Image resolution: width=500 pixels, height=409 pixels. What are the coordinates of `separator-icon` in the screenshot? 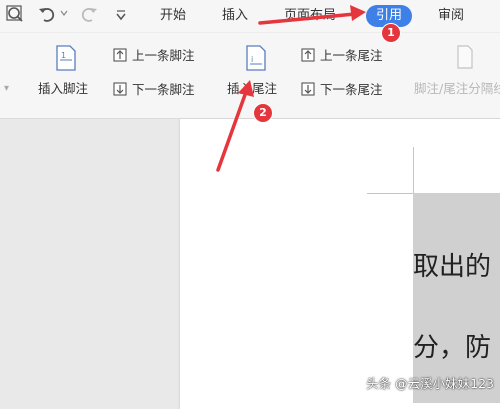 It's located at (465, 59).